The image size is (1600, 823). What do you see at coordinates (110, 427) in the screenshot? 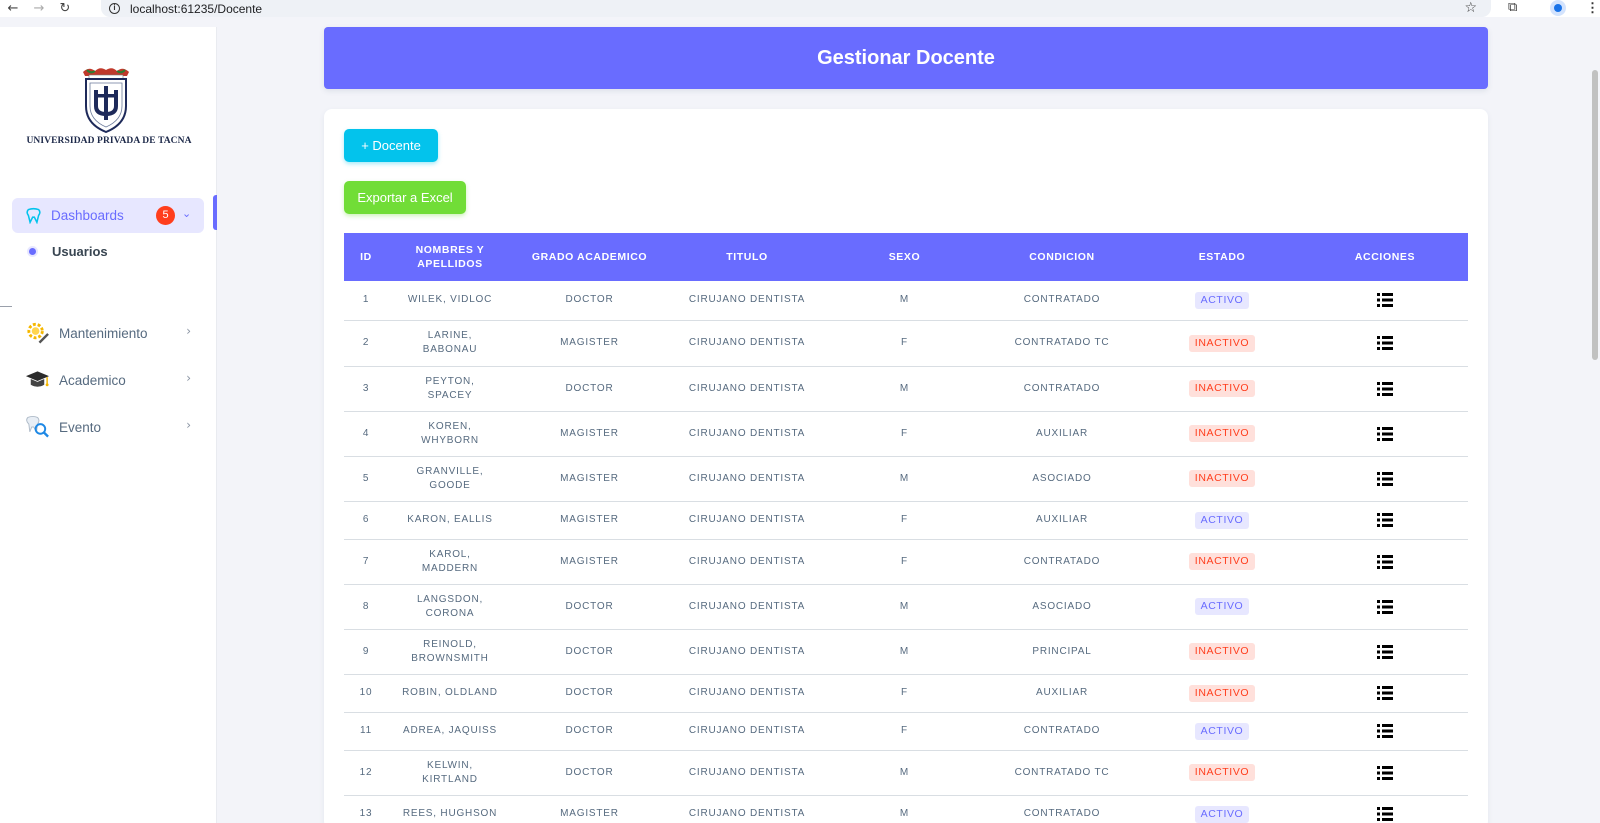
I see `sidebar-item-evento: Evento ›` at bounding box center [110, 427].